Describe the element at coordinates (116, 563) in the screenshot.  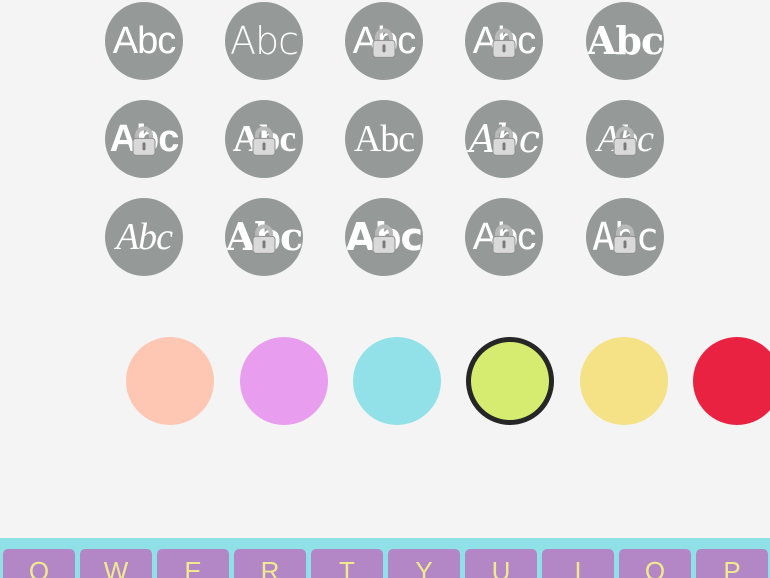
I see `key-w: W` at that location.